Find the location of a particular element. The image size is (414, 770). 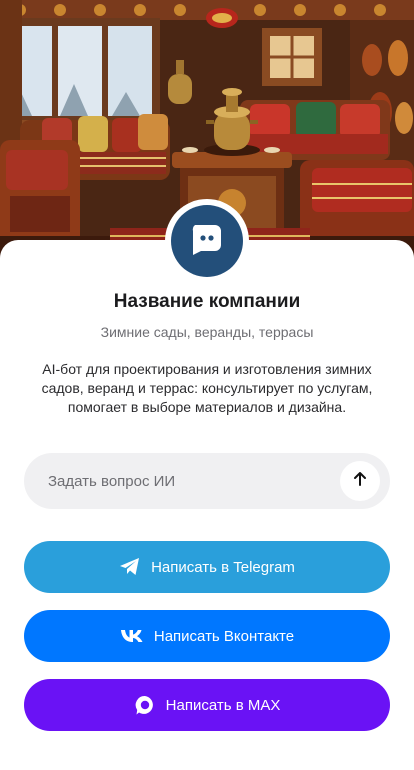

ask-ai-input is located at coordinates (198, 481).